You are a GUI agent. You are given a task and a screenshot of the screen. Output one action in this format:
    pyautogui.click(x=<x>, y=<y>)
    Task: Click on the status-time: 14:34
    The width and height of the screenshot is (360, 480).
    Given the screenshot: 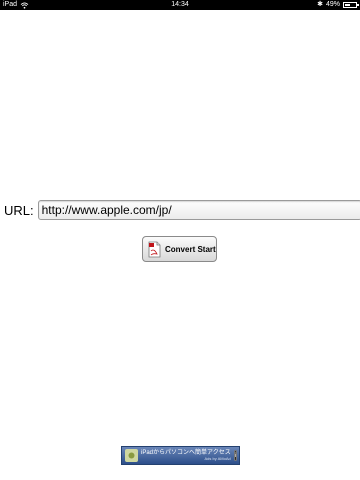 What is the action you would take?
    pyautogui.click(x=180, y=4)
    